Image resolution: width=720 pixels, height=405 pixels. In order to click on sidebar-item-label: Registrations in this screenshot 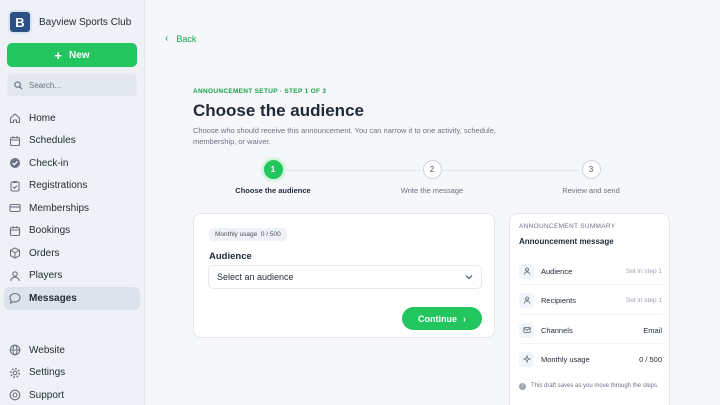, I will do `click(58, 186)`.